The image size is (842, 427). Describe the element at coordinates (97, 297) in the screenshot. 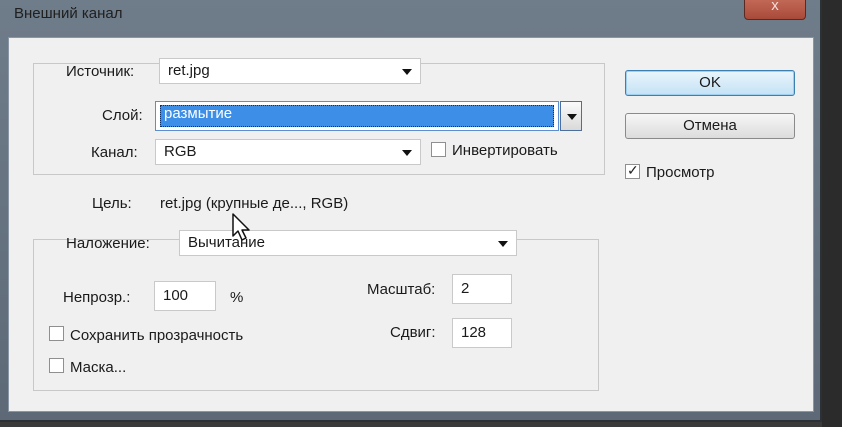

I see `opacity-label: Непрозр.:` at that location.